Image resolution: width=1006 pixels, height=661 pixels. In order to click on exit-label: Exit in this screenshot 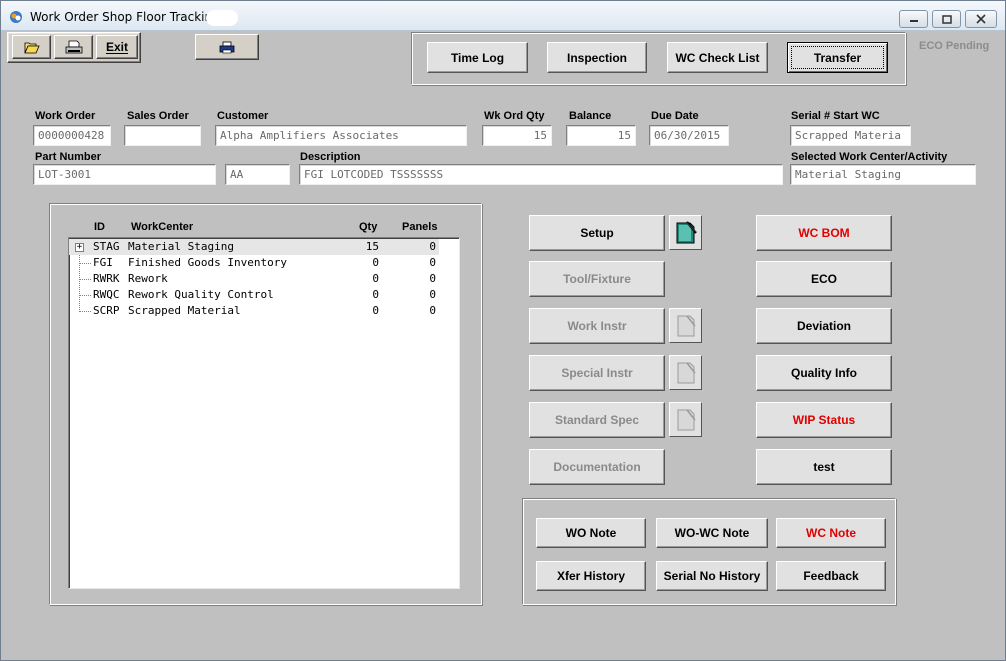, I will do `click(116, 47)`.